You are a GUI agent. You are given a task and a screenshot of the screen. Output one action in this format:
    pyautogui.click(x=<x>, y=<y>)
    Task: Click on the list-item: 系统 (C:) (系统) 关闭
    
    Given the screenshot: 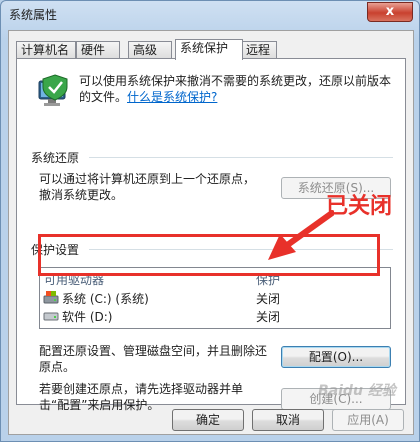 What is the action you would take?
    pyautogui.click(x=215, y=297)
    